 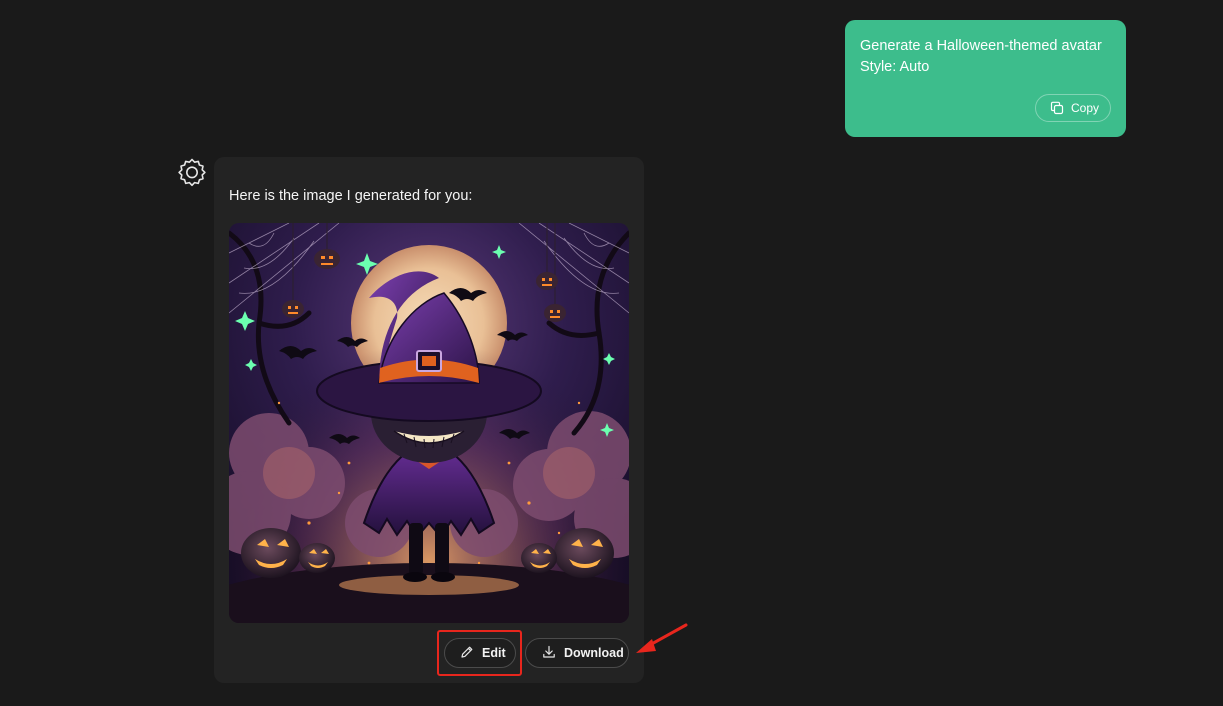 I want to click on user-message-style-line: Style: Auto, so click(x=895, y=67).